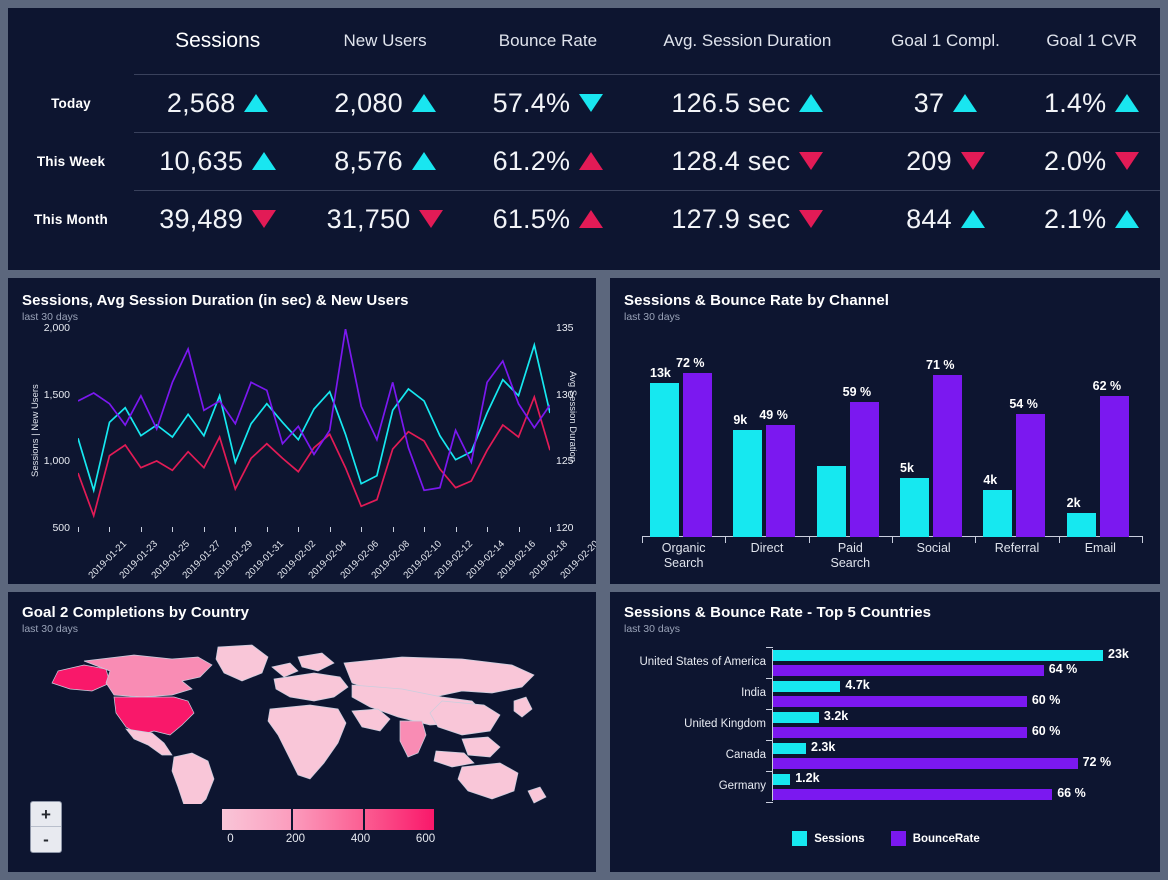 Image resolution: width=1168 pixels, height=880 pixels. I want to click on column-group: 2k 62 %, so click(1100, 440).